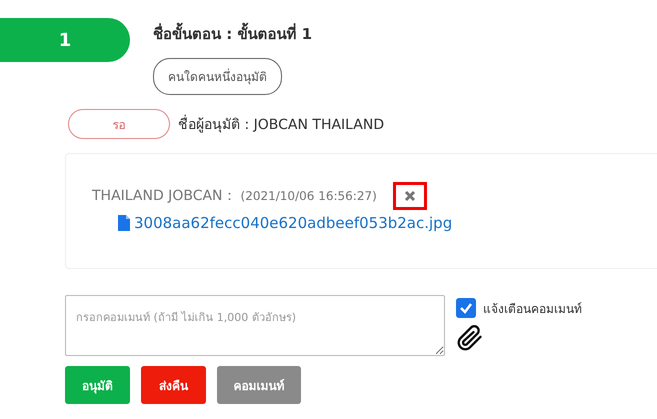 This screenshot has height=419, width=657. I want to click on delete-button, so click(409, 196).